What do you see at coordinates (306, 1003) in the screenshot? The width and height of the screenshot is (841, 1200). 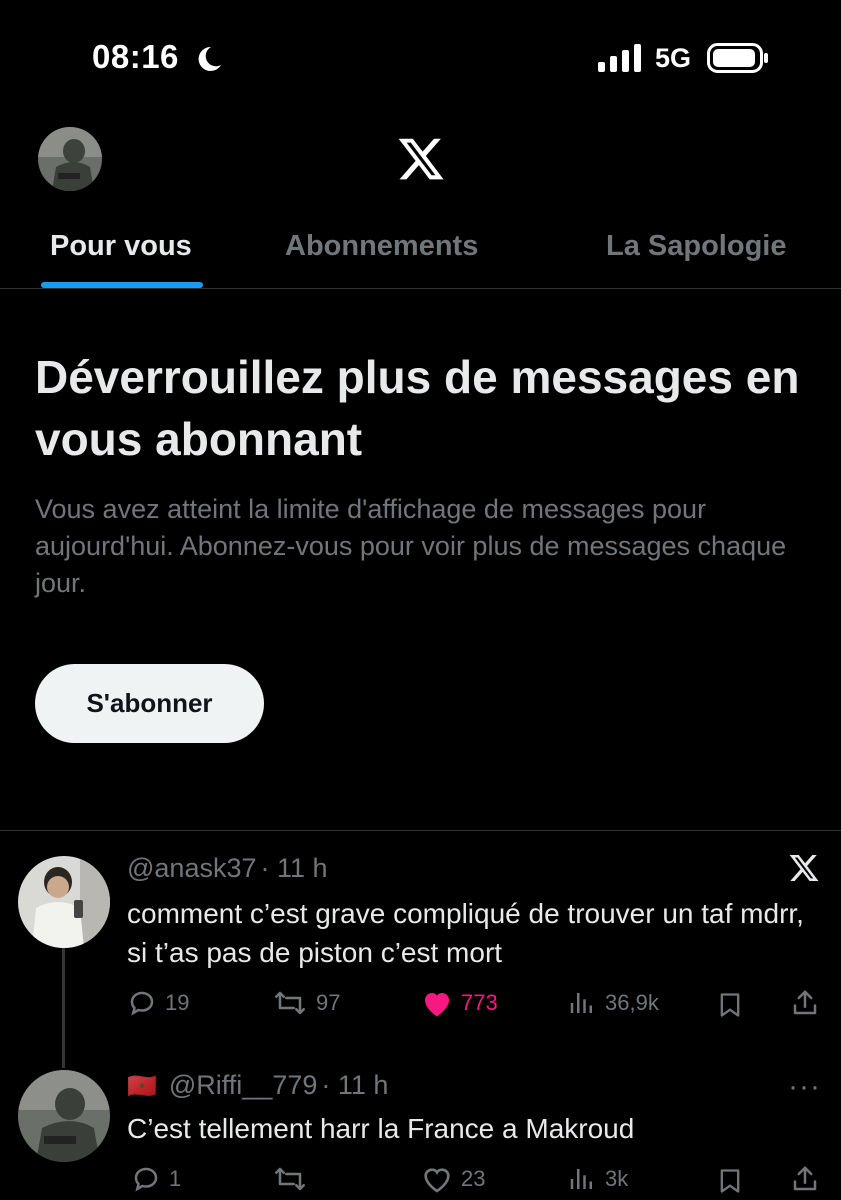 I see `repost-button: 97` at bounding box center [306, 1003].